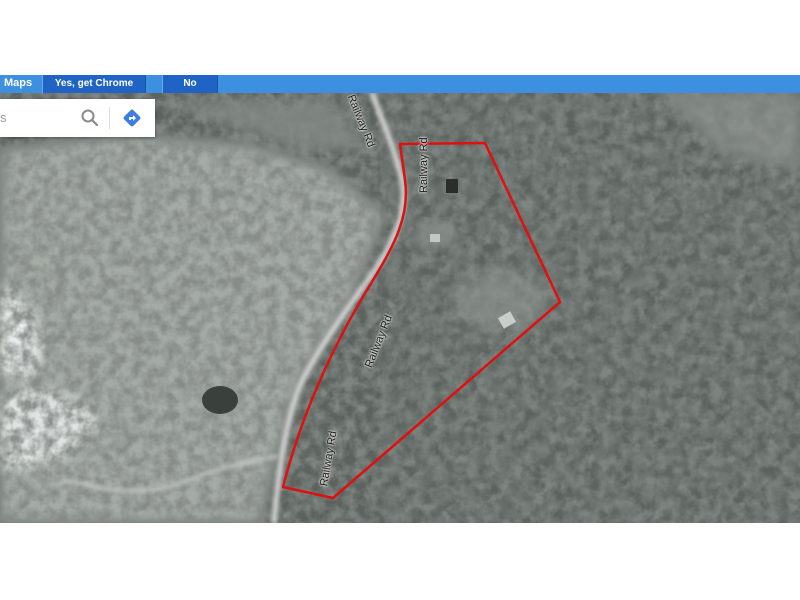  What do you see at coordinates (90, 118) in the screenshot?
I see `search-icon` at bounding box center [90, 118].